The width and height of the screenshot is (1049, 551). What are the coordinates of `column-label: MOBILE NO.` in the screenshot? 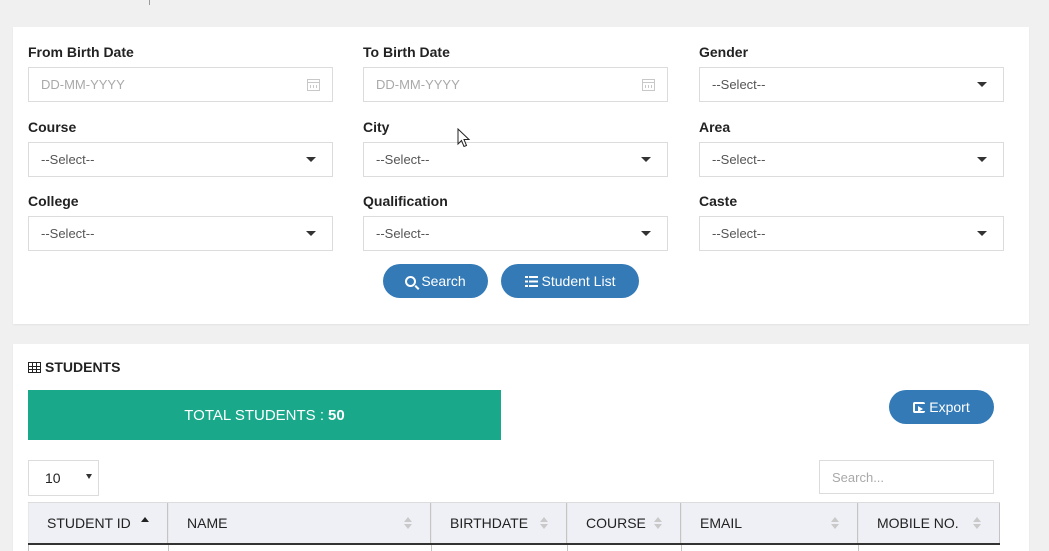 It's located at (918, 523).